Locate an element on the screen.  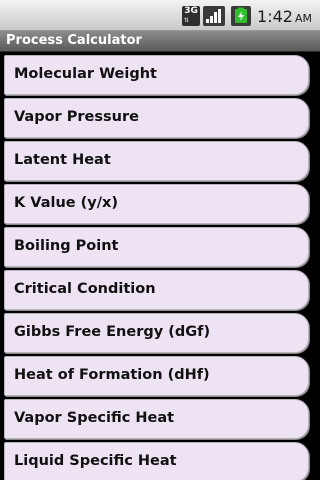
menu-item-label: Liquid Specific Heat is located at coordinates (95, 461).